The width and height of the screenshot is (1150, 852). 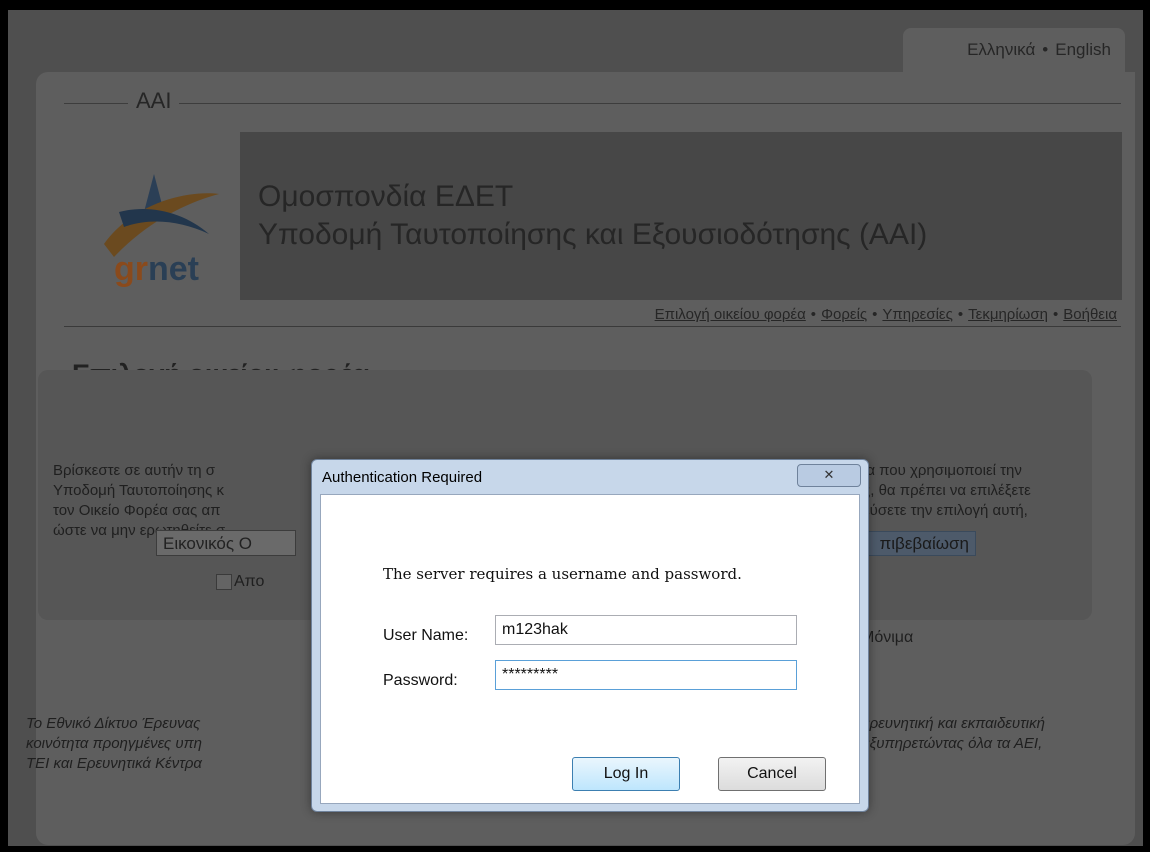 What do you see at coordinates (131, 269) in the screenshot?
I see `logo-text-gr: gr` at bounding box center [131, 269].